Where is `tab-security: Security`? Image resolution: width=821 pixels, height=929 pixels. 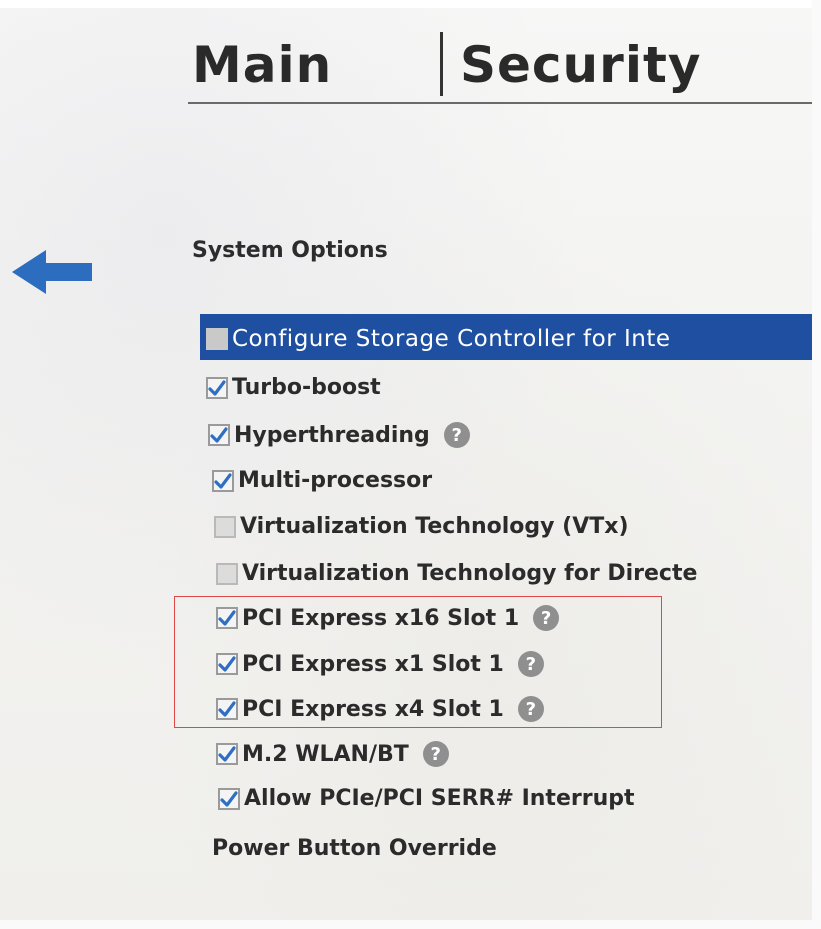
tab-security: Security is located at coordinates (580, 65).